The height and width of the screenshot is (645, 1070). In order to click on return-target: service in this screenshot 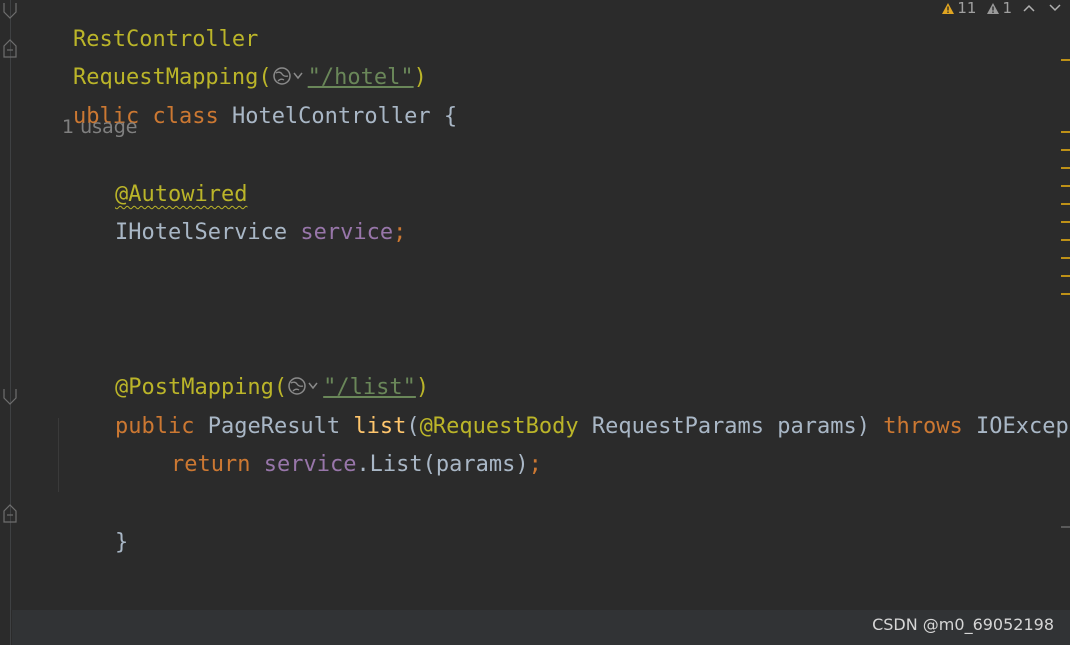, I will do `click(310, 464)`.